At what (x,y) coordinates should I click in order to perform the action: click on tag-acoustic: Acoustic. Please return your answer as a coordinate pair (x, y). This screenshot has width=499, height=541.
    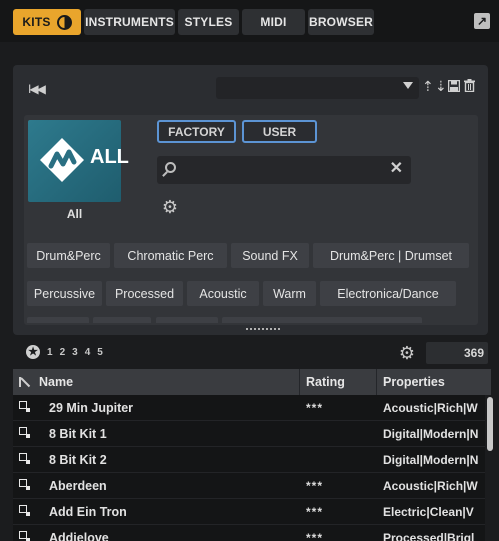
    Looking at the image, I should click on (223, 293).